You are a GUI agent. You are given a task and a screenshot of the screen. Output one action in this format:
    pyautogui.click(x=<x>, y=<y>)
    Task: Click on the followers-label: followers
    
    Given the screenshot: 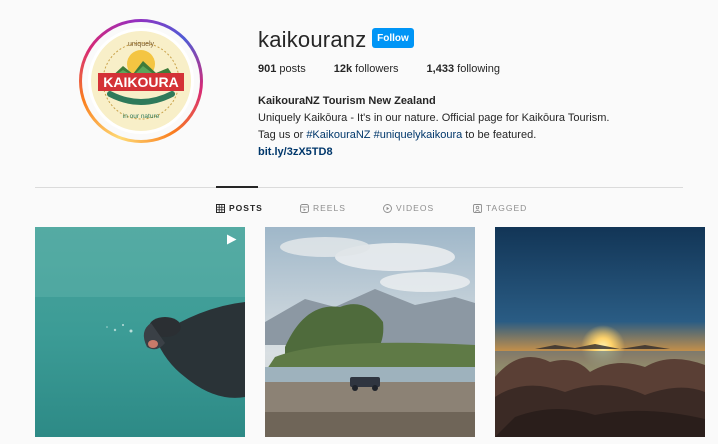 What is the action you would take?
    pyautogui.click(x=377, y=69)
    